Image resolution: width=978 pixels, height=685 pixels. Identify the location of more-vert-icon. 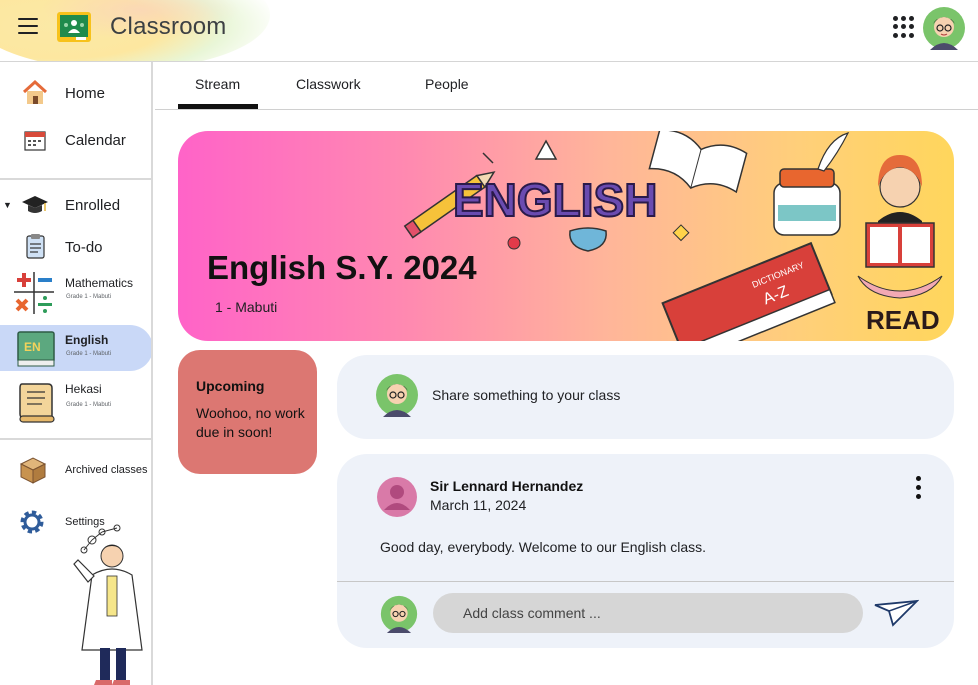
(919, 489).